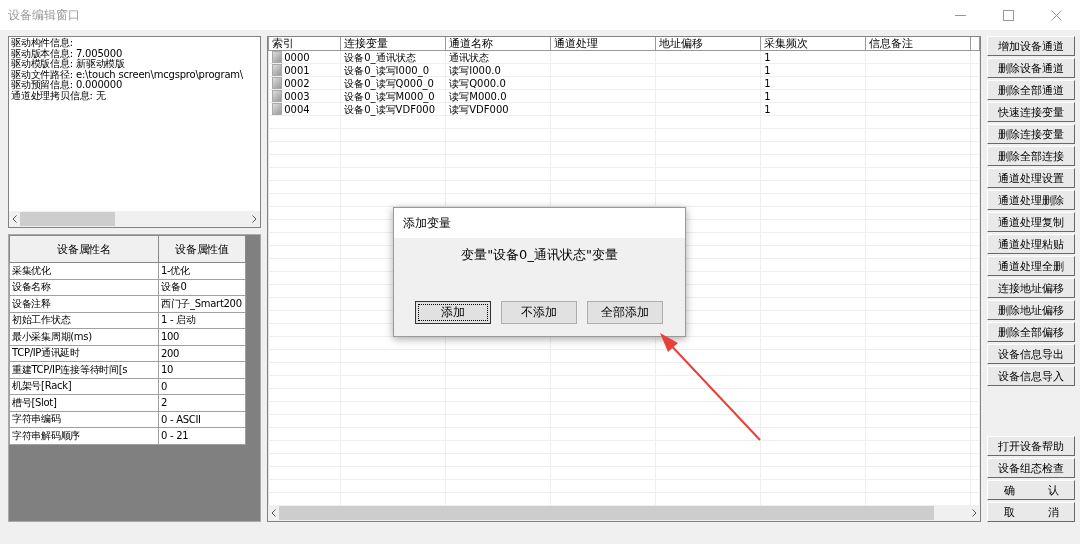 The height and width of the screenshot is (544, 1080). What do you see at coordinates (202, 336) in the screenshot?
I see `table-cell: 100` at bounding box center [202, 336].